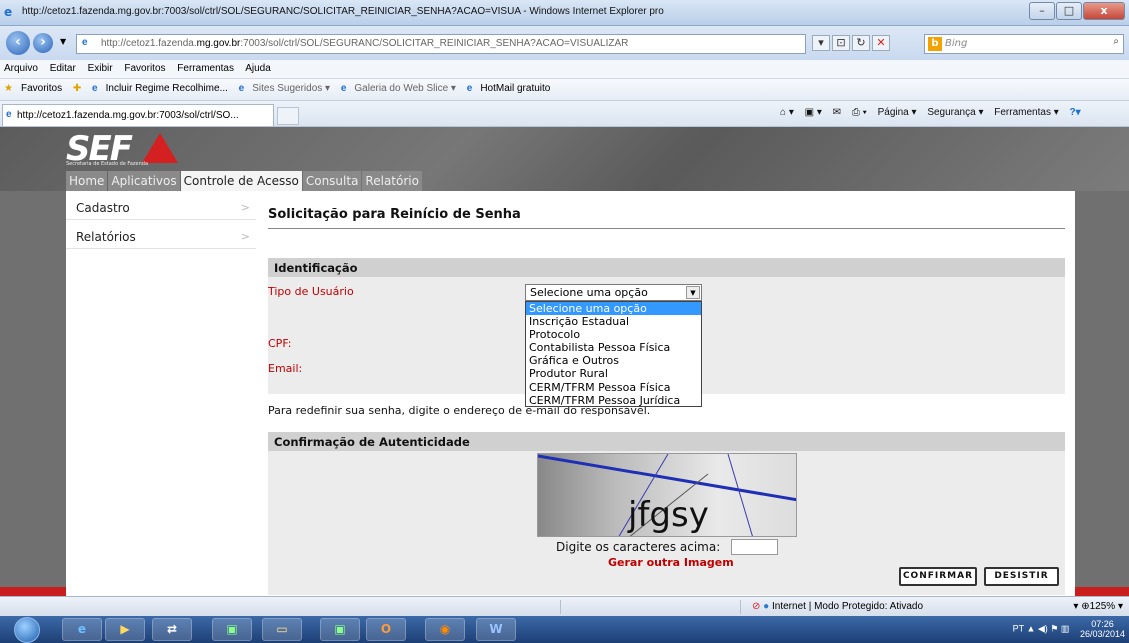 This screenshot has width=1129, height=643. What do you see at coordinates (218, 43) in the screenshot?
I see `url-domain: mg.gov.br` at bounding box center [218, 43].